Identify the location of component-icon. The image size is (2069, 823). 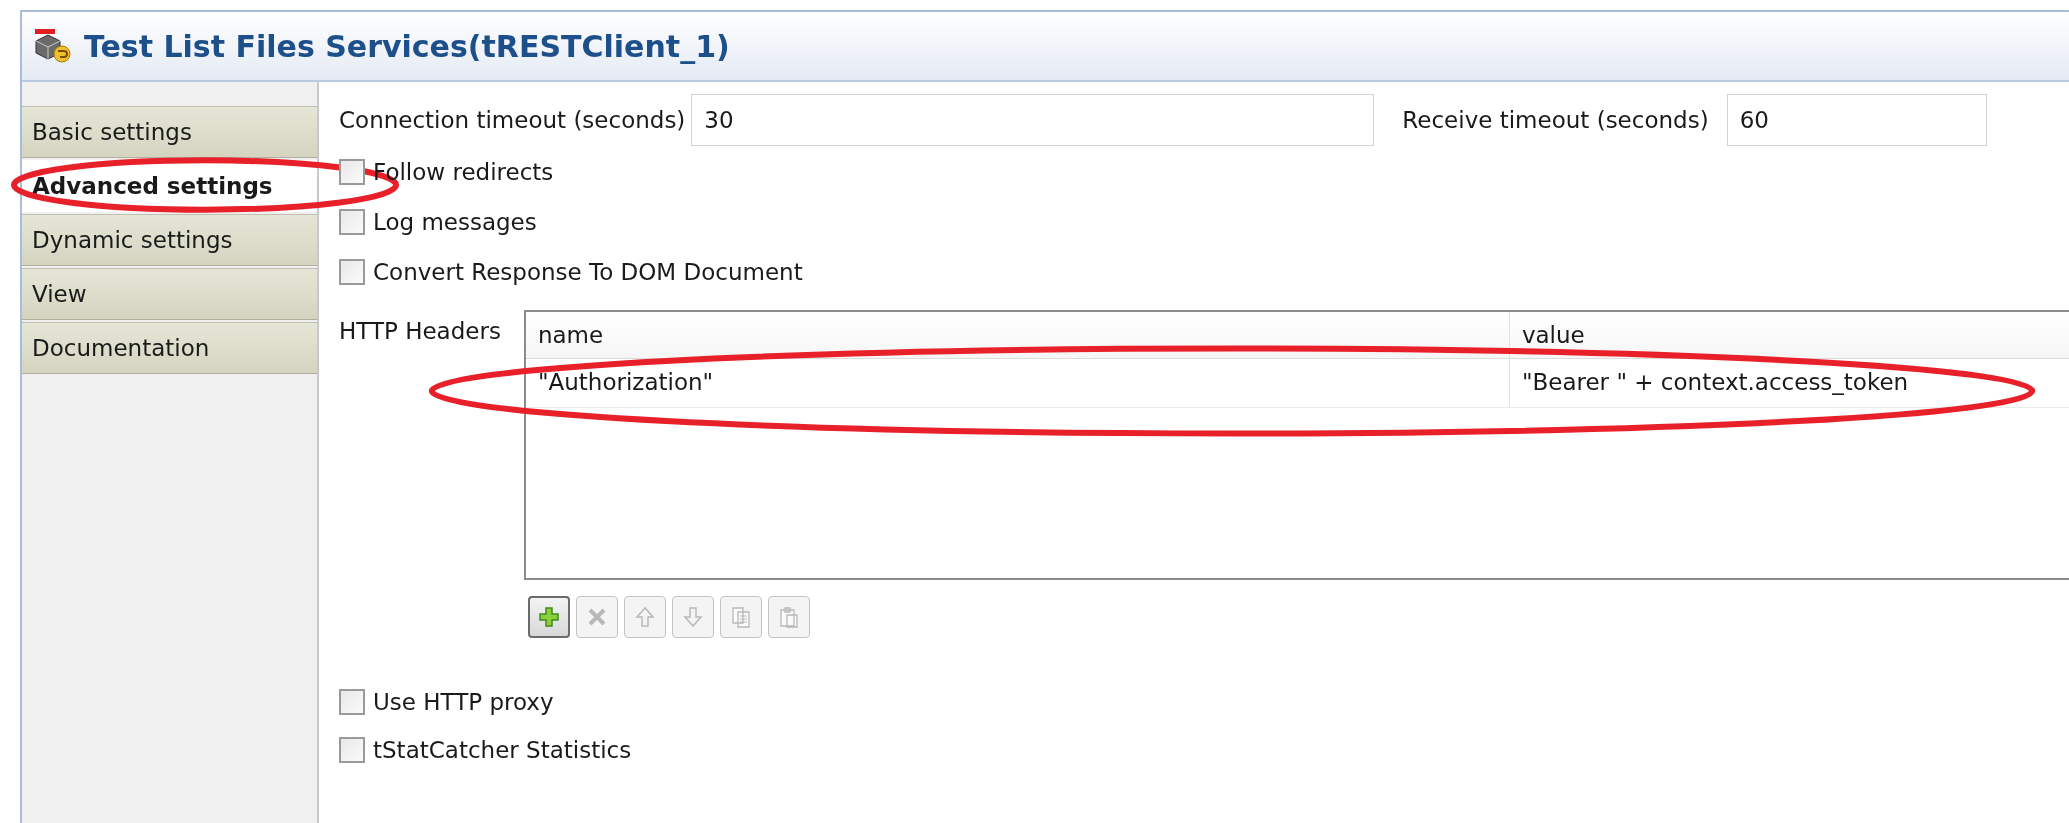
(53, 46).